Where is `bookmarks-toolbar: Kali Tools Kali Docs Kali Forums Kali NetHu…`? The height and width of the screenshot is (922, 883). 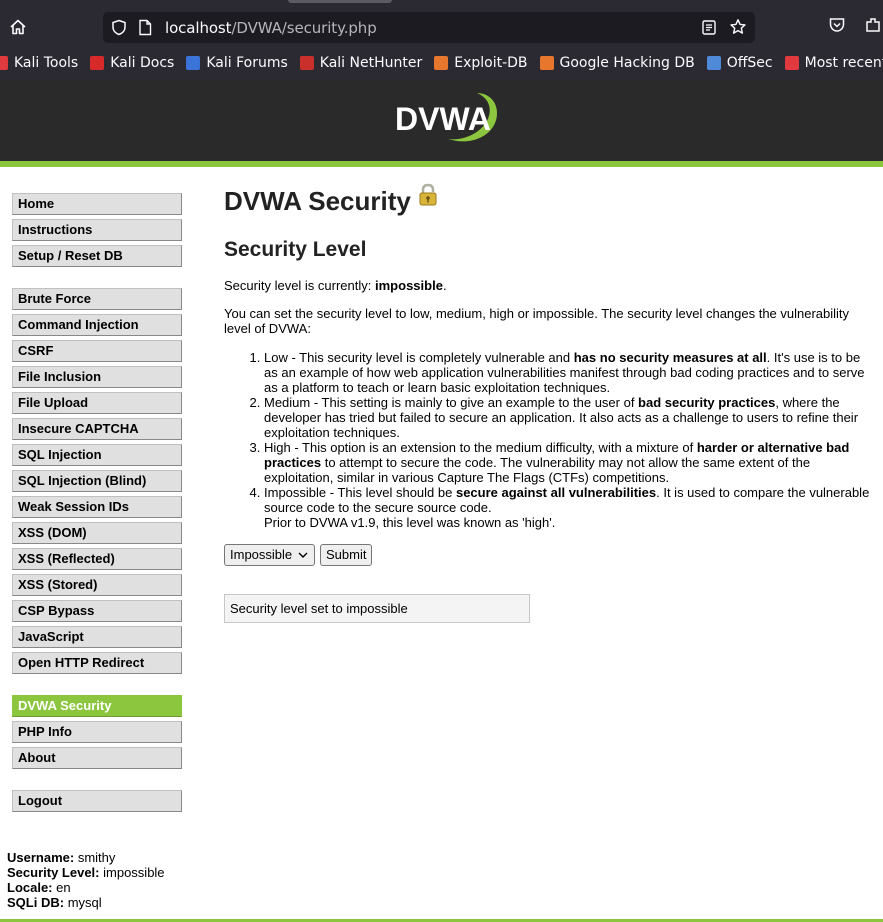 bookmarks-toolbar: Kali Tools Kali Docs Kali Forums Kali NetHu… is located at coordinates (441, 63).